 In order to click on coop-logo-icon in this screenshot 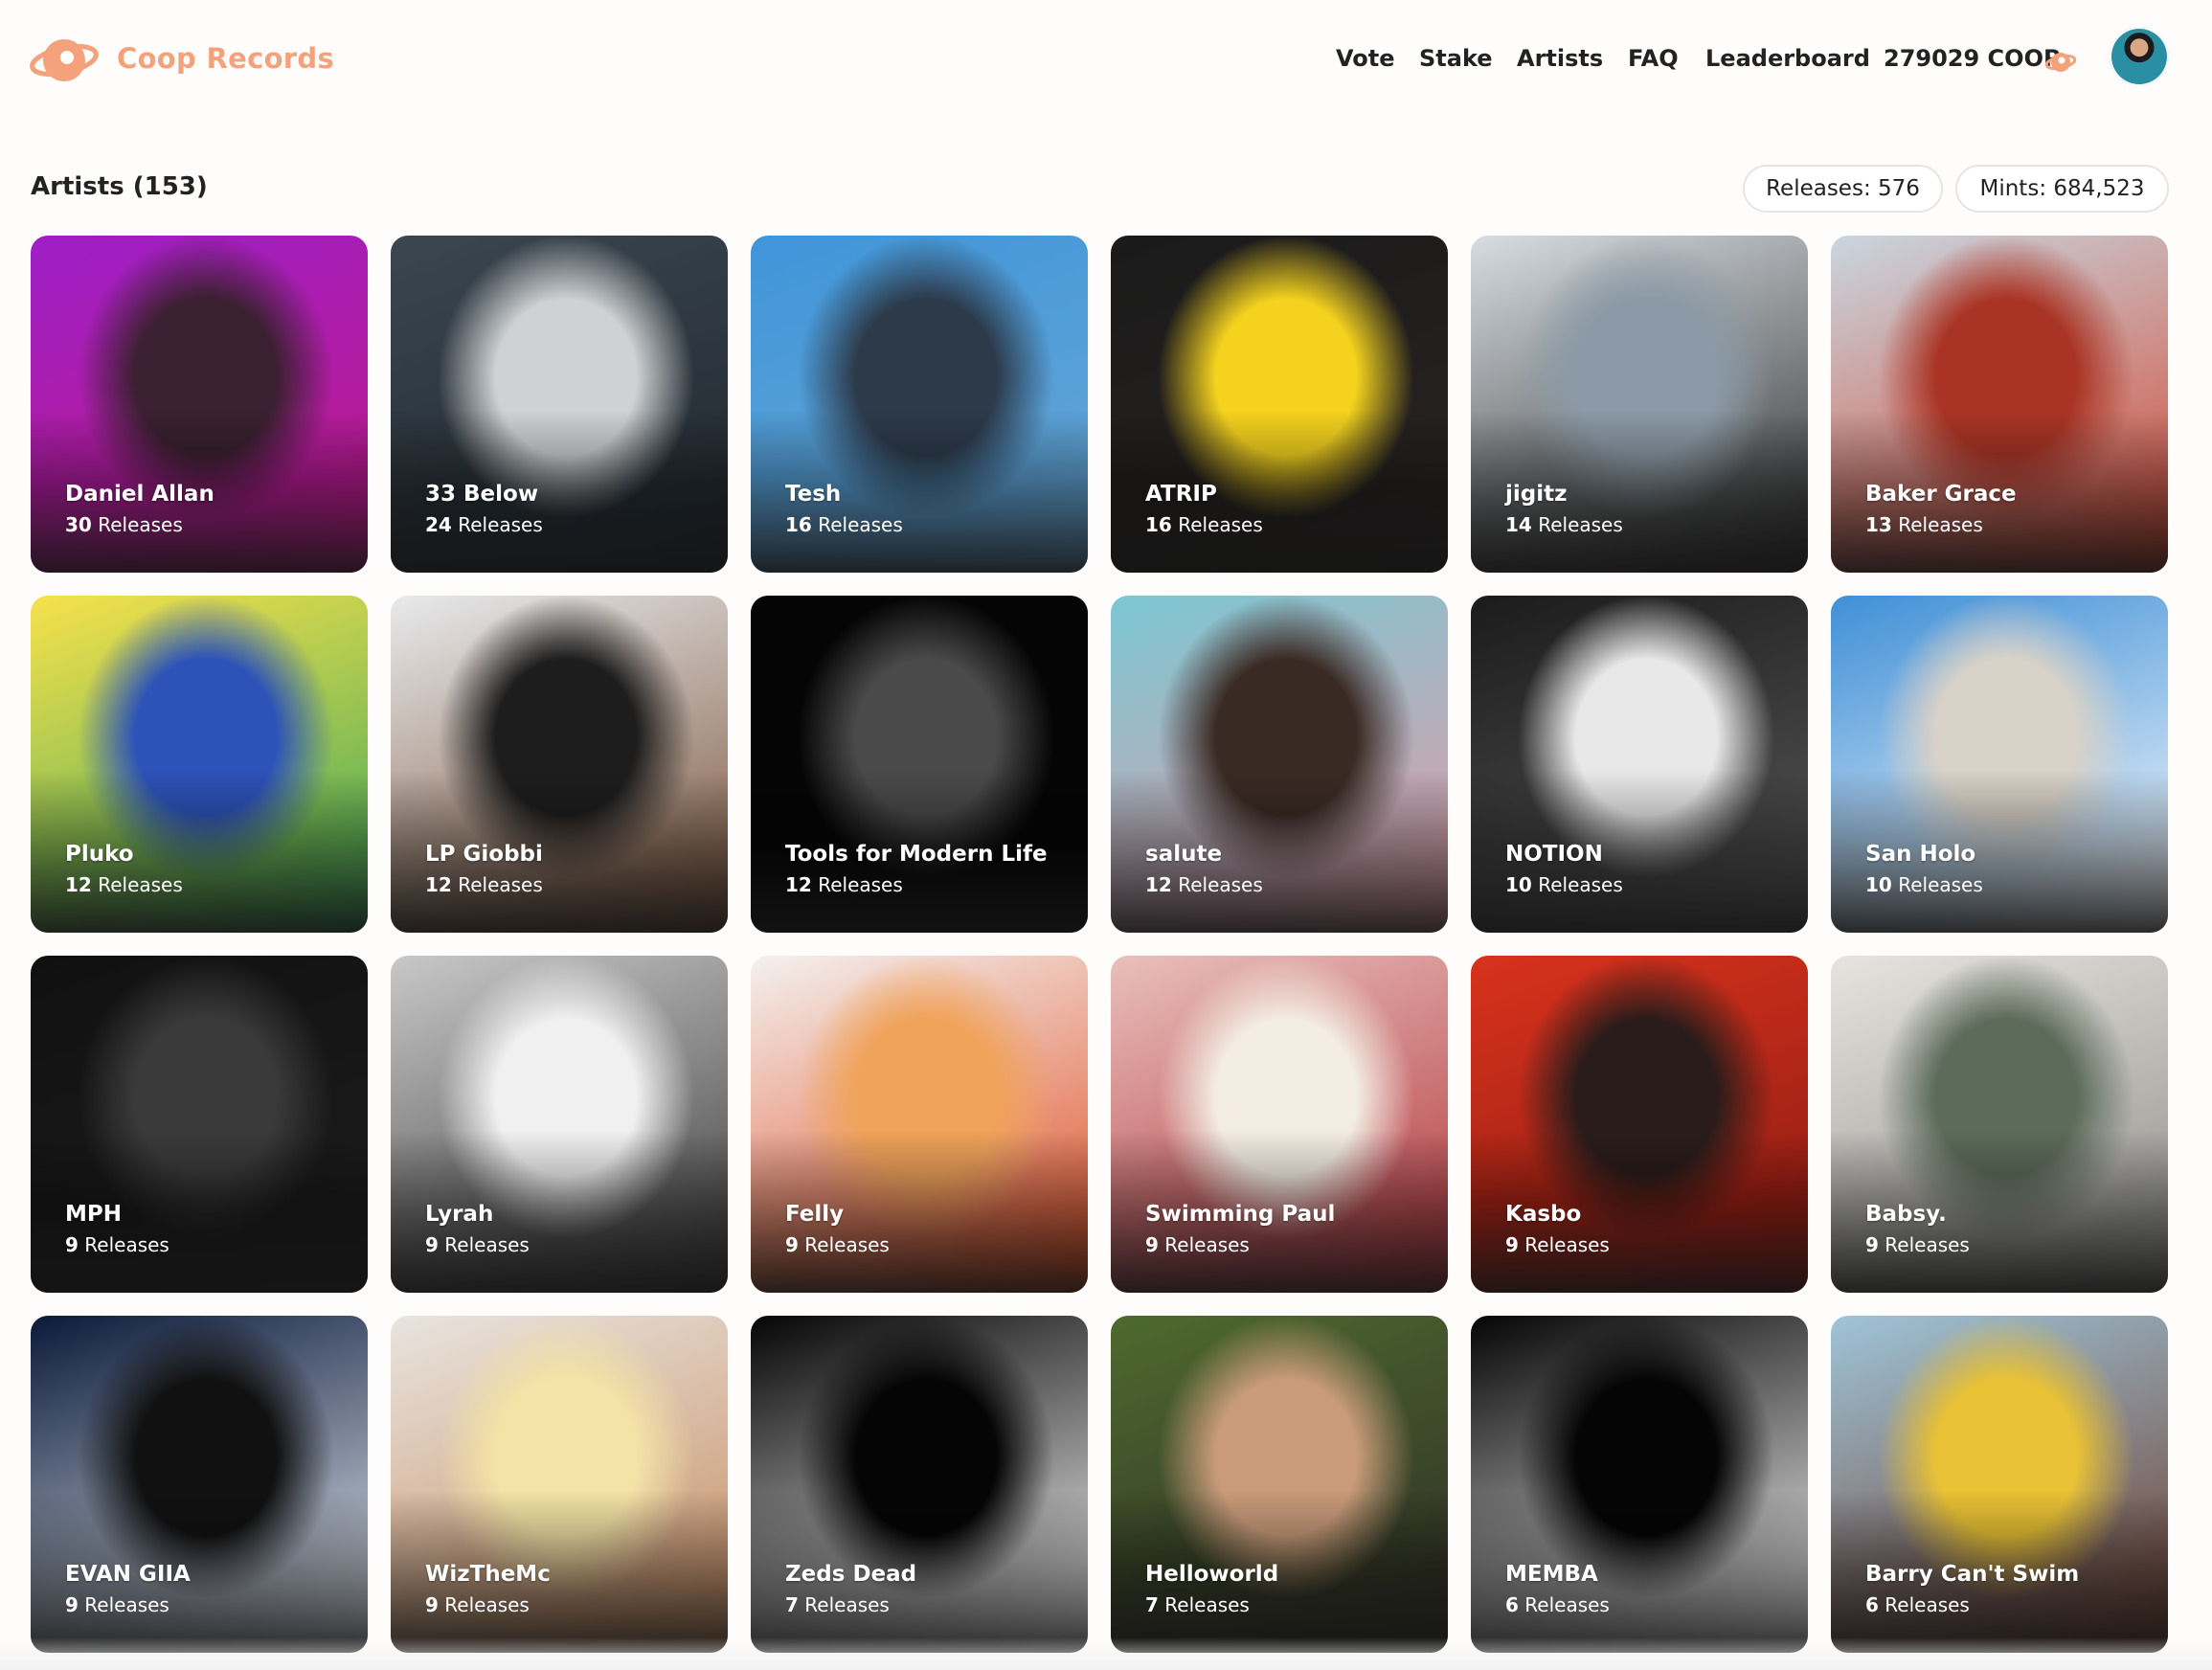, I will do `click(64, 60)`.